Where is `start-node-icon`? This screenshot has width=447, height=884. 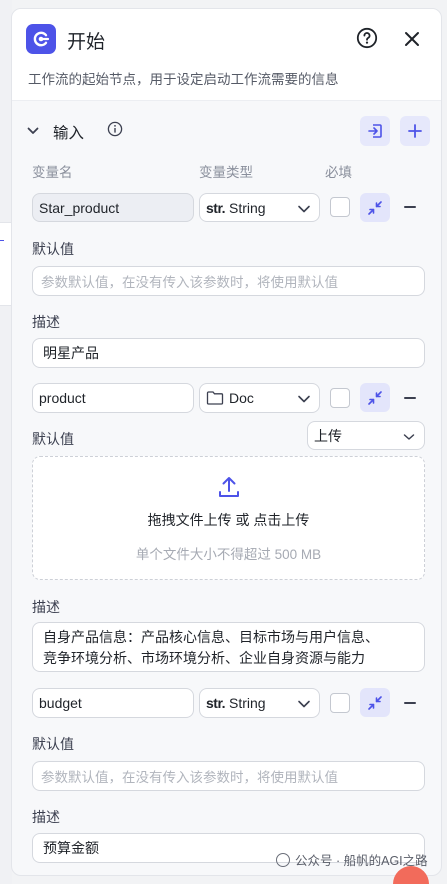
start-node-icon is located at coordinates (41, 39).